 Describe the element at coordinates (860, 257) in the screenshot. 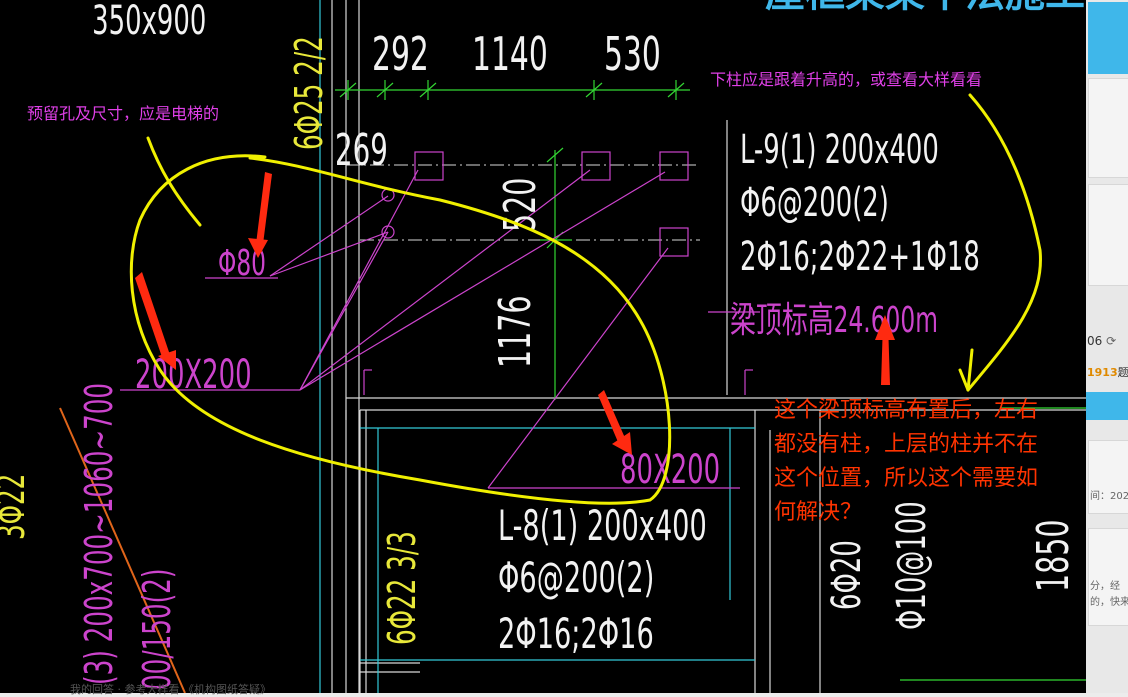

I see `beam-l9-rebar: 2Φ16;2Φ22+1Φ18` at that location.